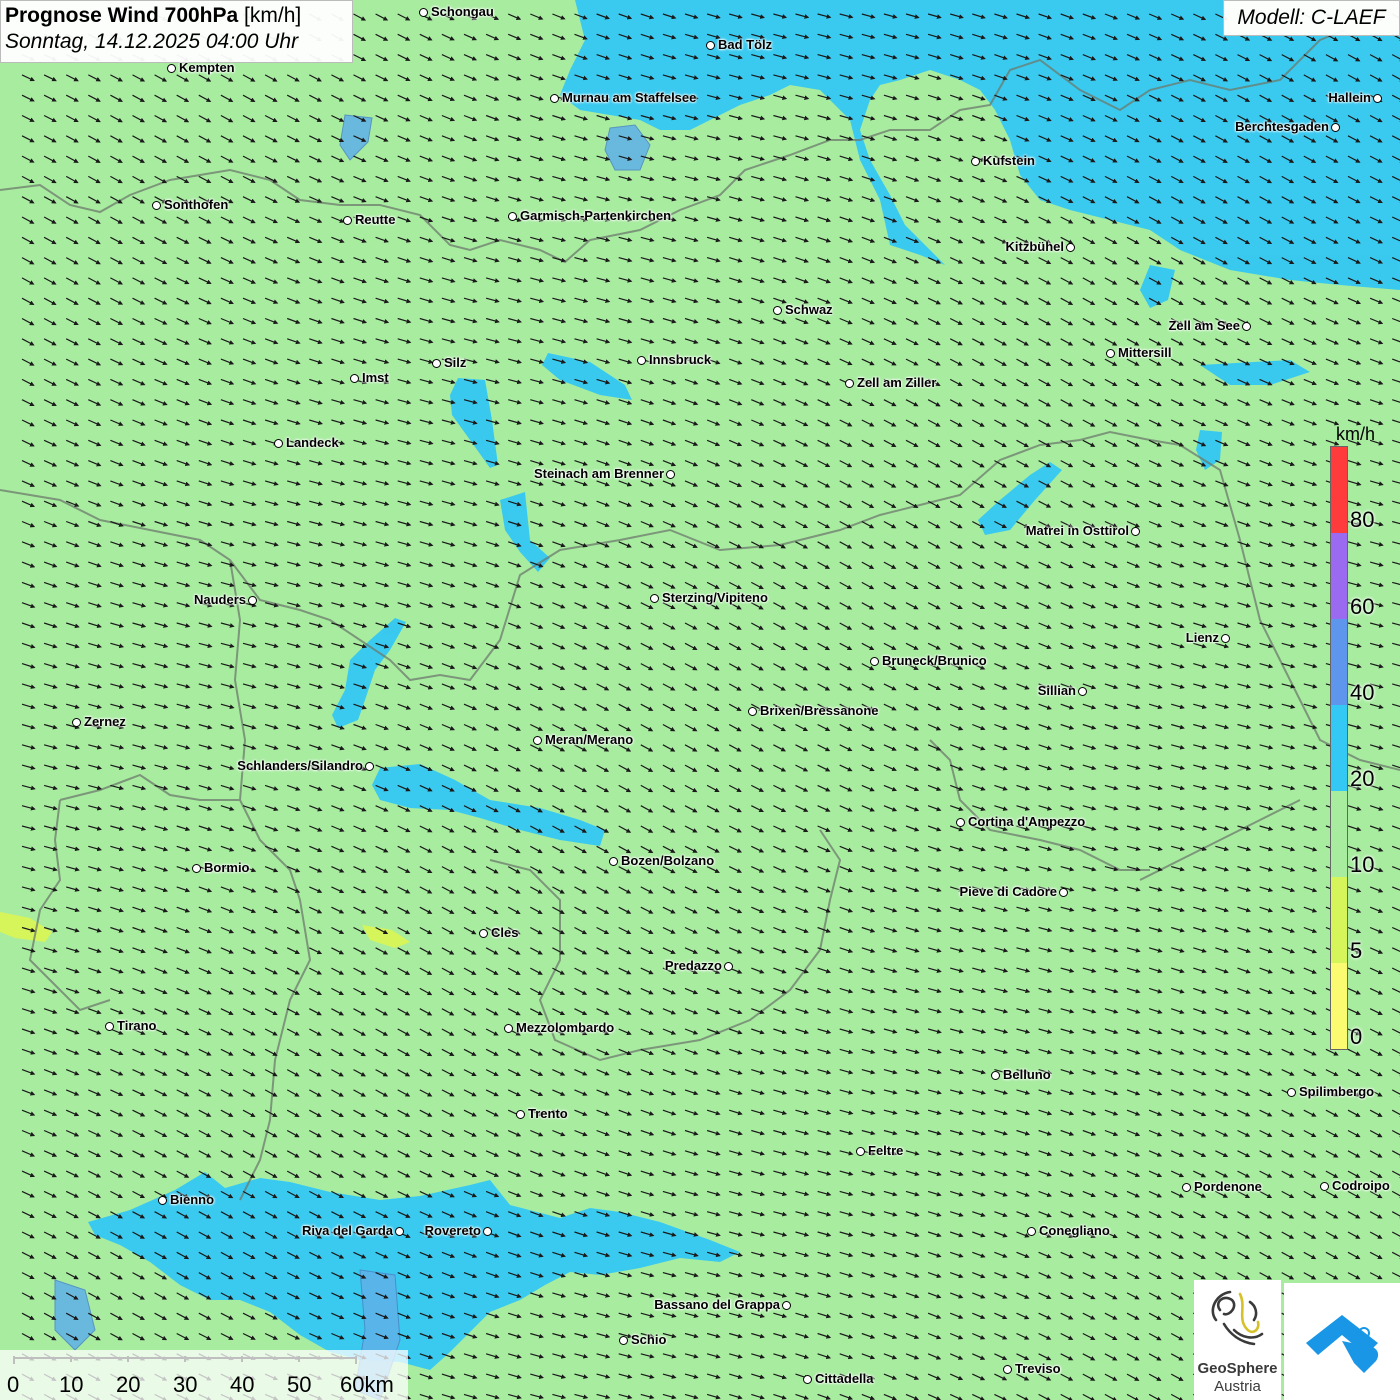 This screenshot has width=1400, height=1400. I want to click on city-label: Feltre, so click(886, 1150).